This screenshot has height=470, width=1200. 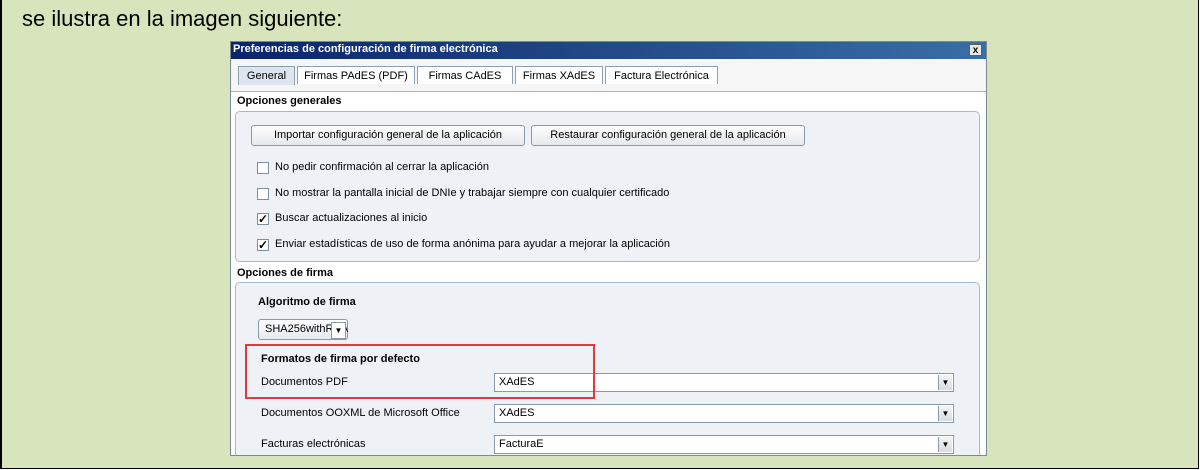 I want to click on invoice-format-value: FacturaE, so click(x=521, y=444).